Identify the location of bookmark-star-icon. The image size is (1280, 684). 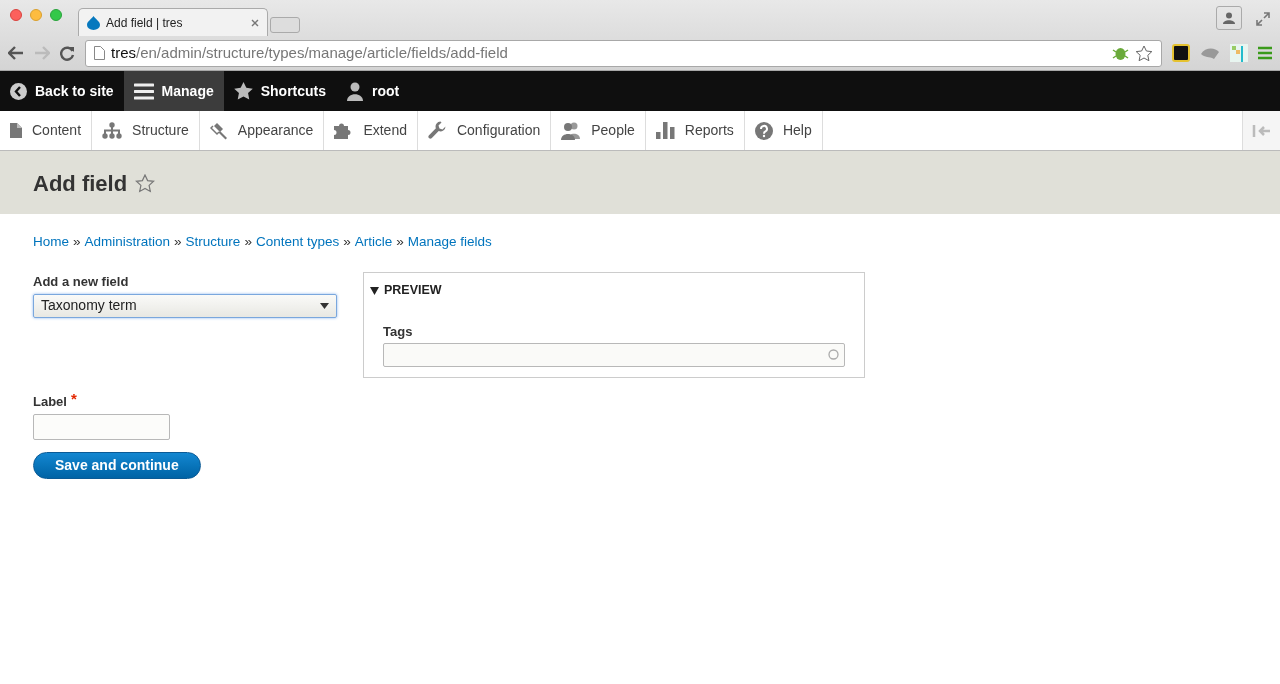
(1144, 53).